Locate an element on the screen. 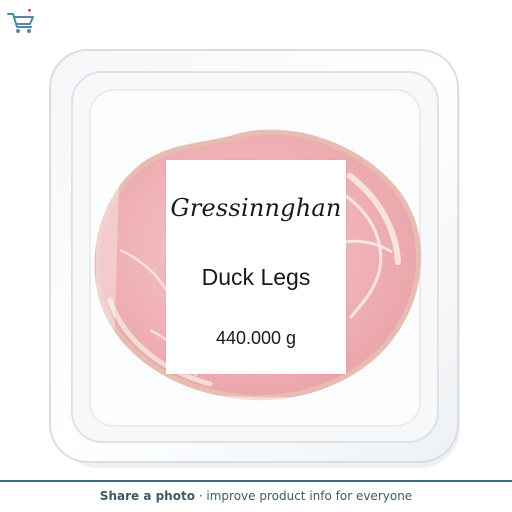 This screenshot has height=512, width=512. brand-name: Gressinnghan is located at coordinates (256, 208).